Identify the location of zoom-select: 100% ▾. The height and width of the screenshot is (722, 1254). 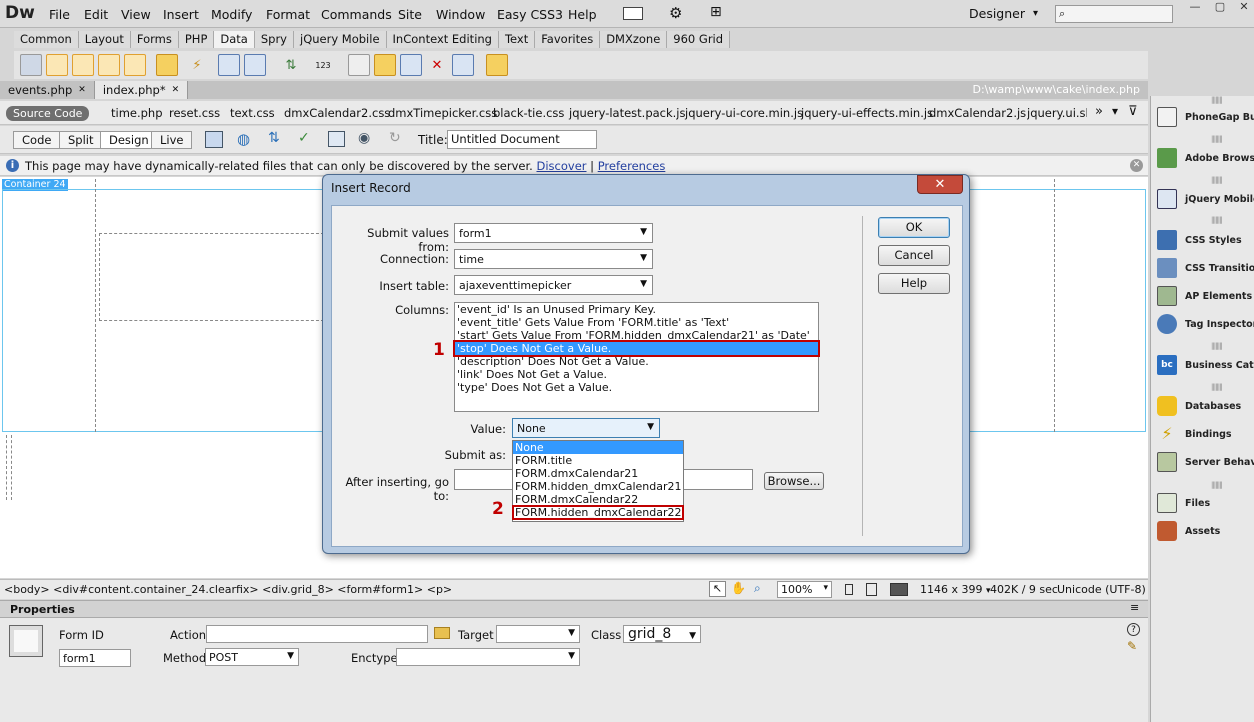
(804, 589).